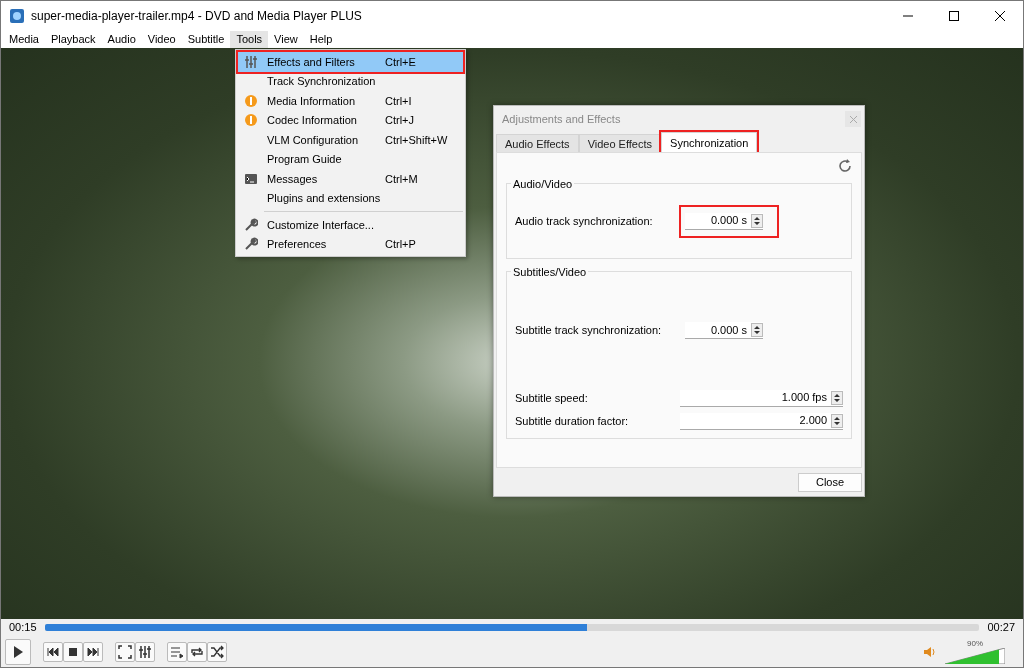 This screenshot has height=668, width=1024. What do you see at coordinates (400, 61) in the screenshot?
I see `shortcut-label: Ctrl+E` at bounding box center [400, 61].